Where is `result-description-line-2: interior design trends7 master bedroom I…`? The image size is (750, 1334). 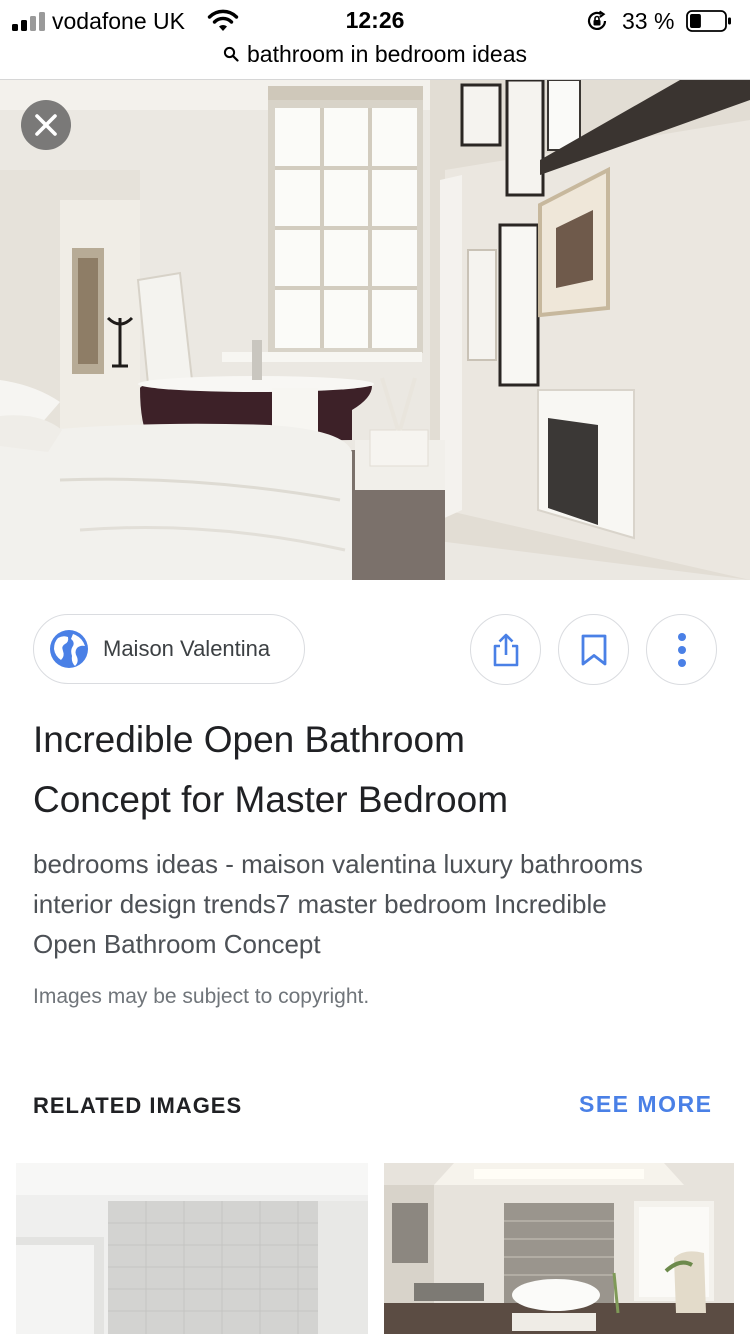 result-description-line-2: interior design trends7 master bedroom I… is located at coordinates (320, 904).